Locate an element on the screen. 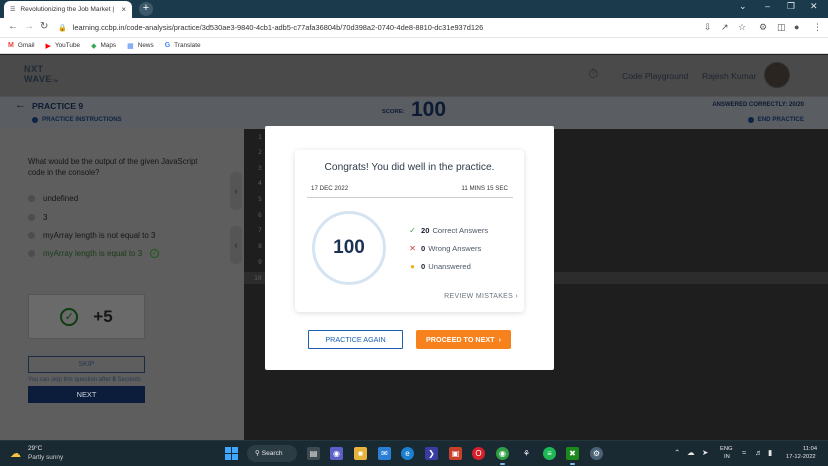  option-equal: myArray length is equal to 3 ✓ is located at coordinates (94, 253).